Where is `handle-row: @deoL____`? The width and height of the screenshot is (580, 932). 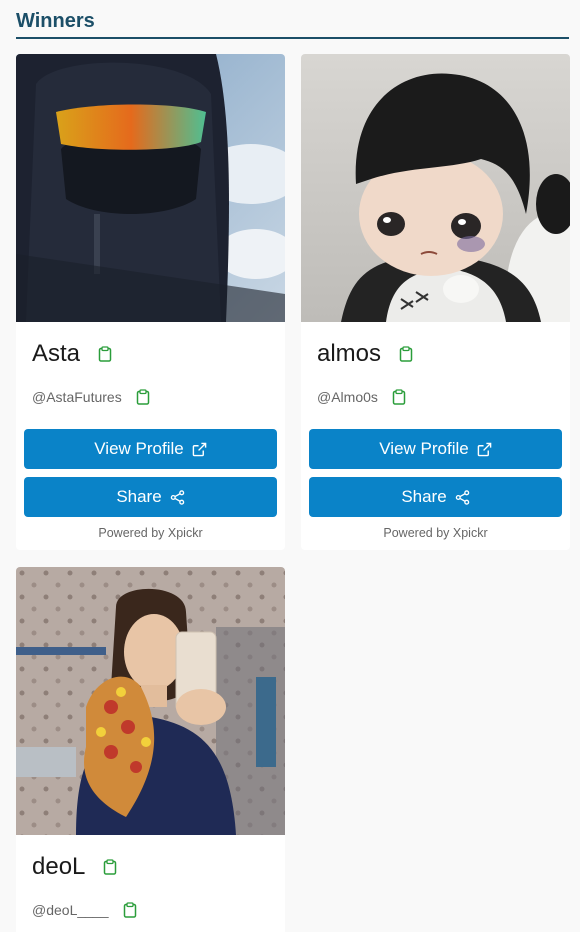 handle-row: @deoL____ is located at coordinates (84, 910).